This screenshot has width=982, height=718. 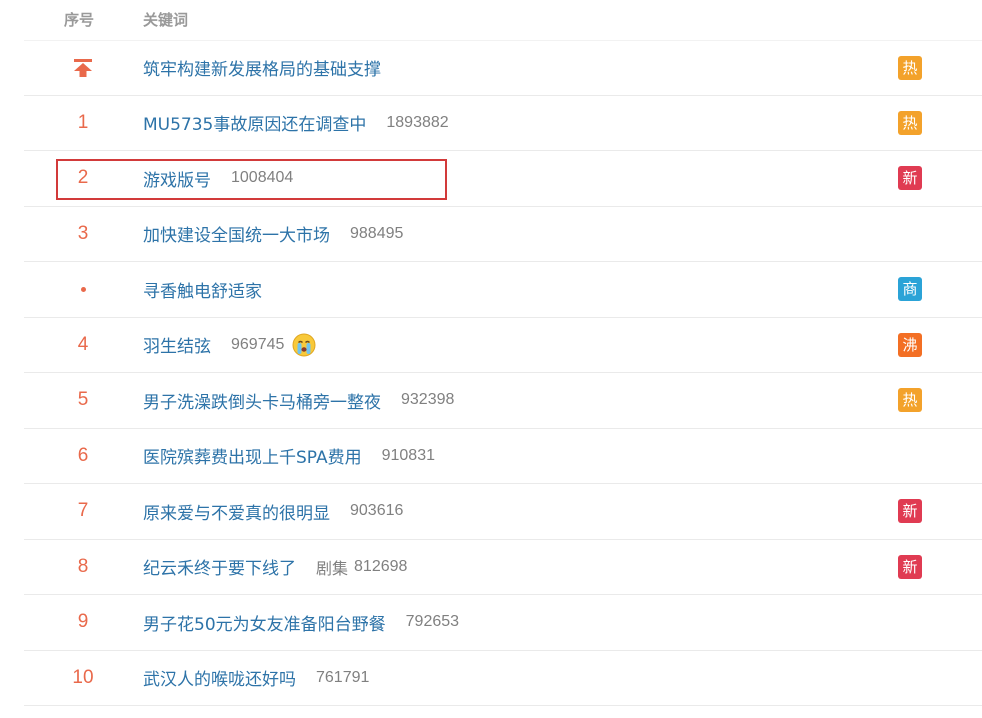 What do you see at coordinates (503, 345) in the screenshot?
I see `table-row: 4 羽生结弦 969745 沸` at bounding box center [503, 345].